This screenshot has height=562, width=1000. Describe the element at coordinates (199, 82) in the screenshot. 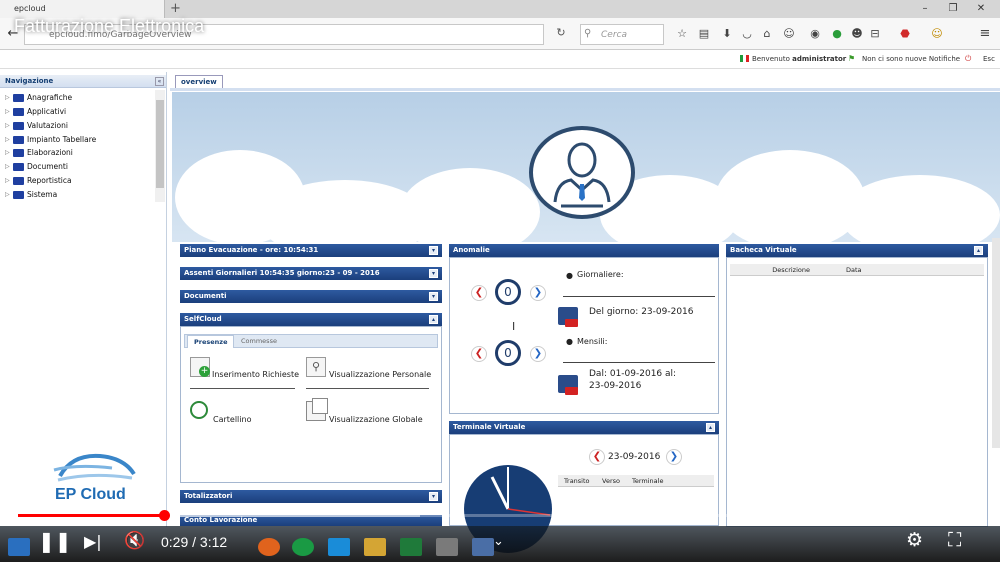

I see `tab-overview: overview` at that location.